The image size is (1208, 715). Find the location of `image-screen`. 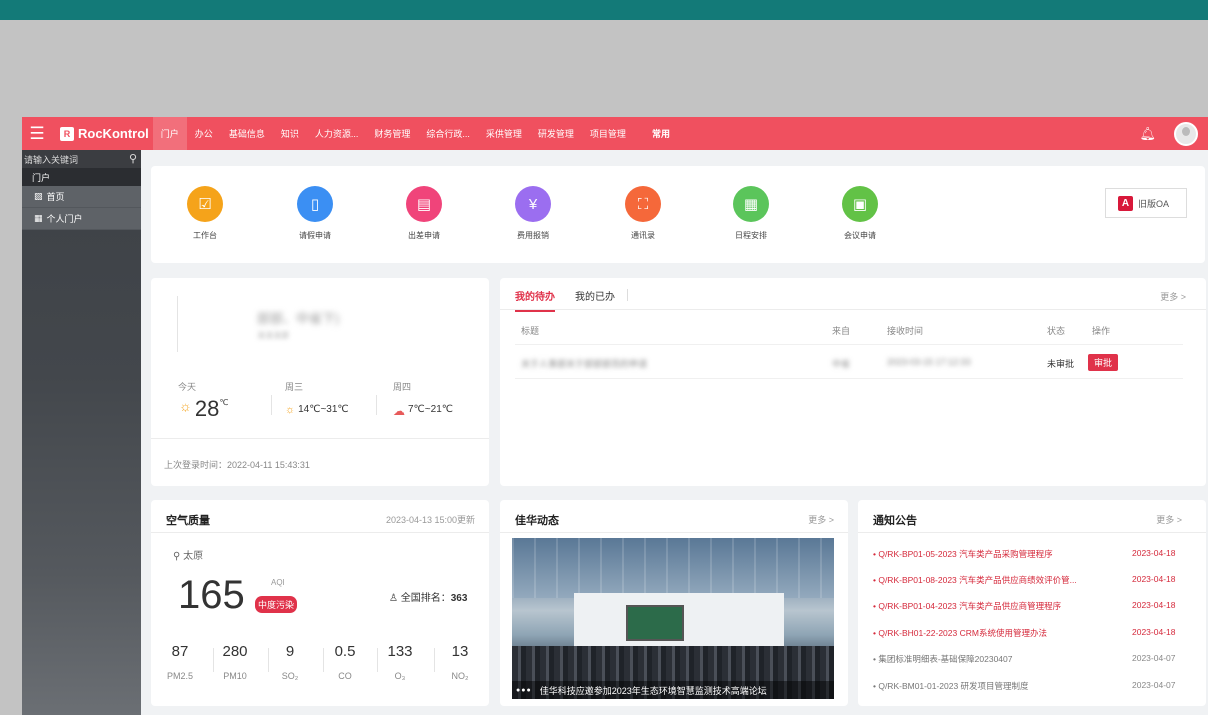

image-screen is located at coordinates (655, 623).